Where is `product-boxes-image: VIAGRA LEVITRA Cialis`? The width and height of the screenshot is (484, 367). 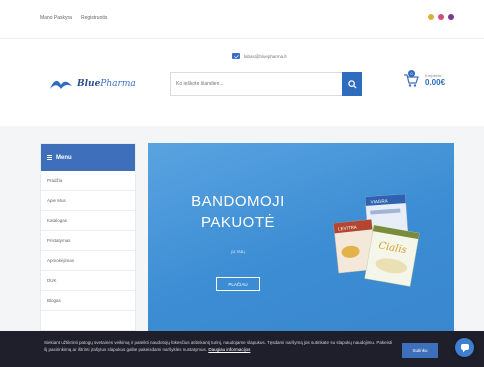
product-boxes-image: VIAGRA LEVITRA Cialis is located at coordinates (376, 240).